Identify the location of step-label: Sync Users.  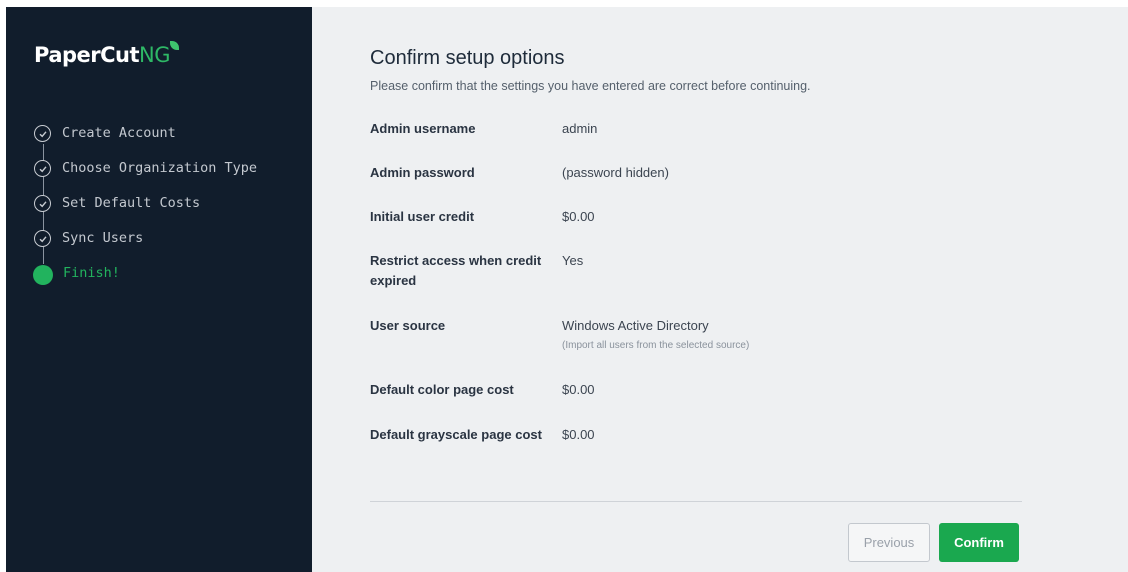
(103, 238).